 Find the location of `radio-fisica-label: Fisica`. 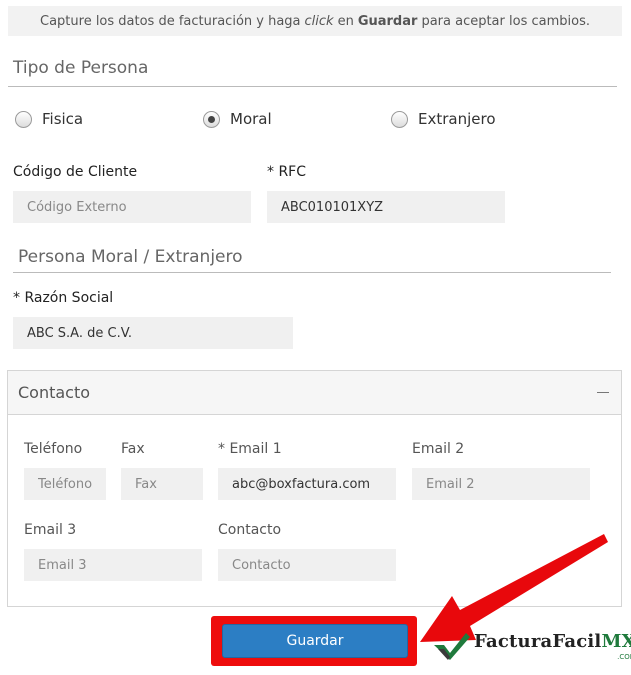

radio-fisica-label: Fisica is located at coordinates (63, 119).